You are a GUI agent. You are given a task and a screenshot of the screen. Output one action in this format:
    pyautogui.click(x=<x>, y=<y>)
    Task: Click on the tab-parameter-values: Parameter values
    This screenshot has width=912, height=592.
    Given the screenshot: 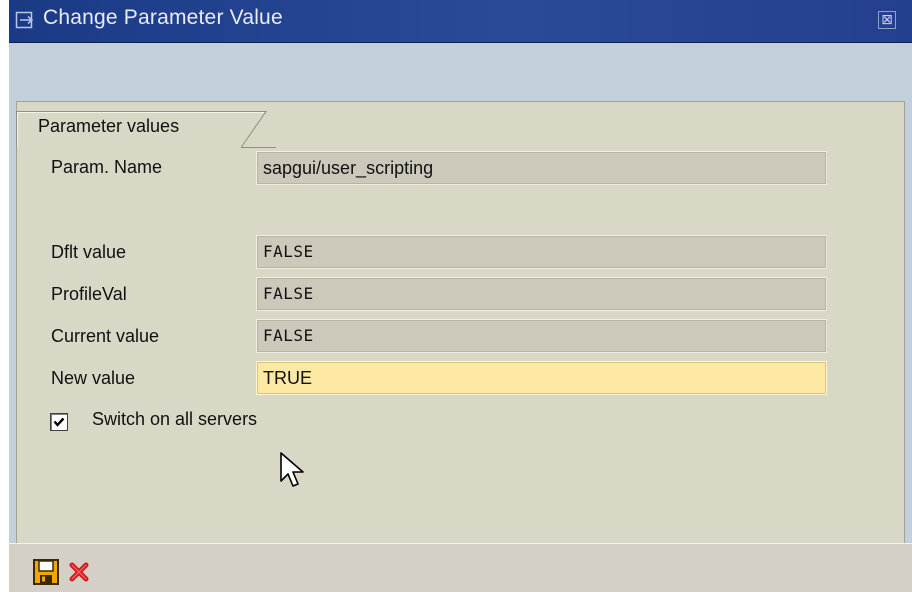 What is the action you would take?
    pyautogui.click(x=146, y=129)
    